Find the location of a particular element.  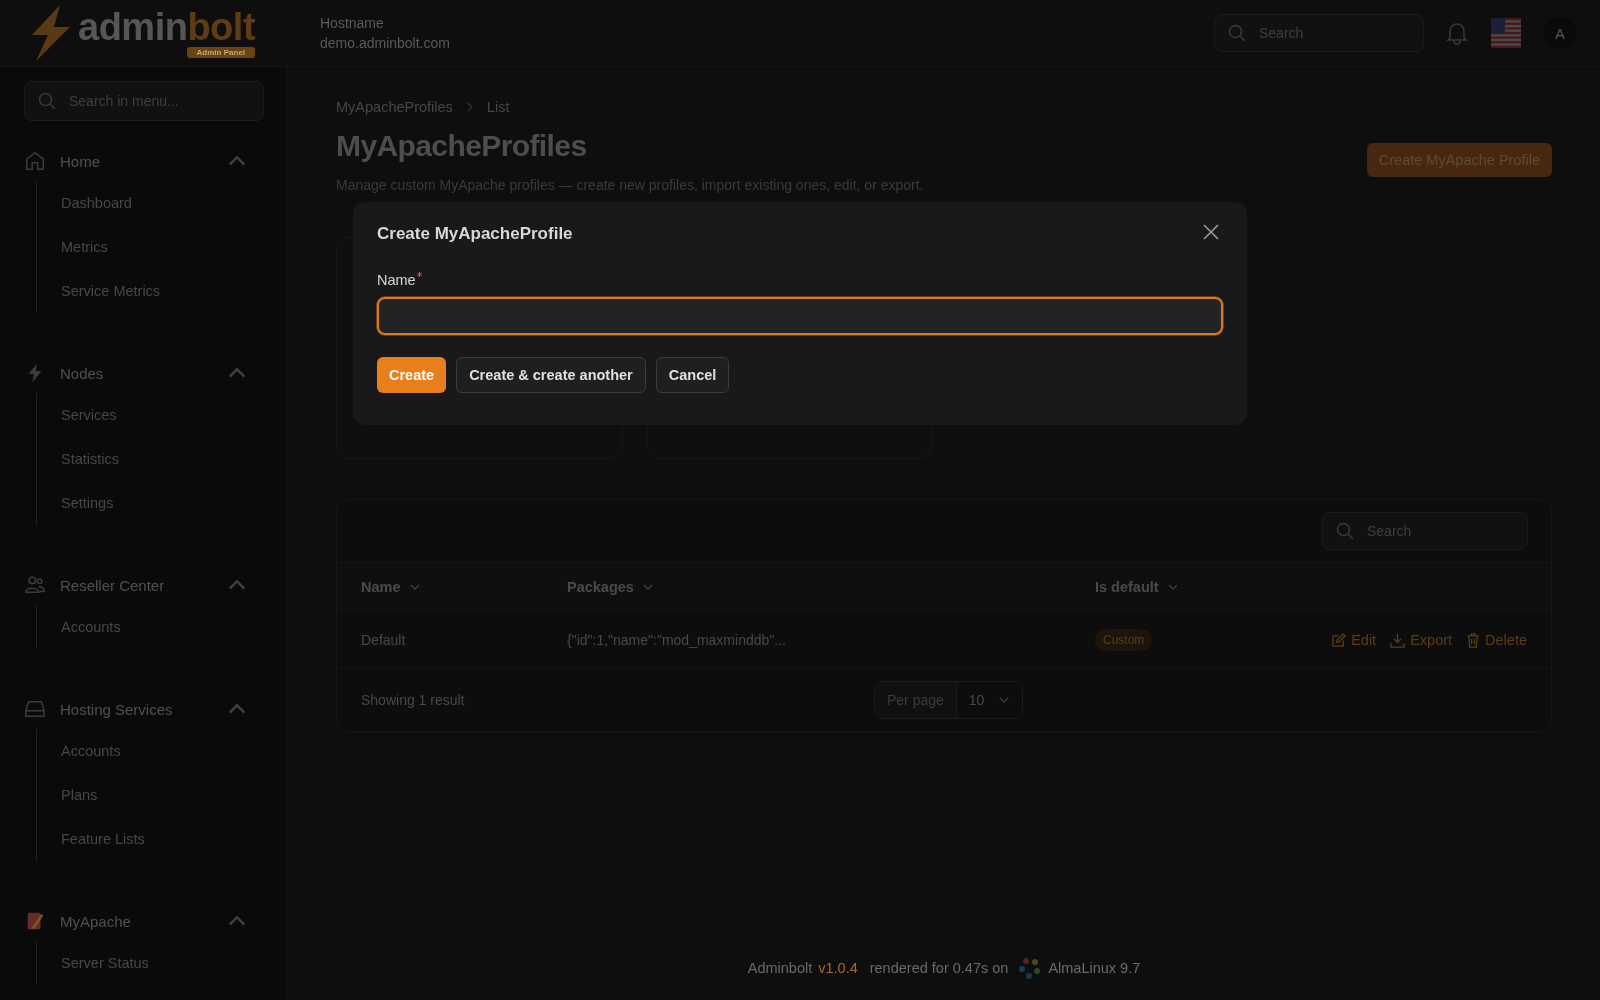

sidebar-group: Hosting Services is located at coordinates (116, 709).